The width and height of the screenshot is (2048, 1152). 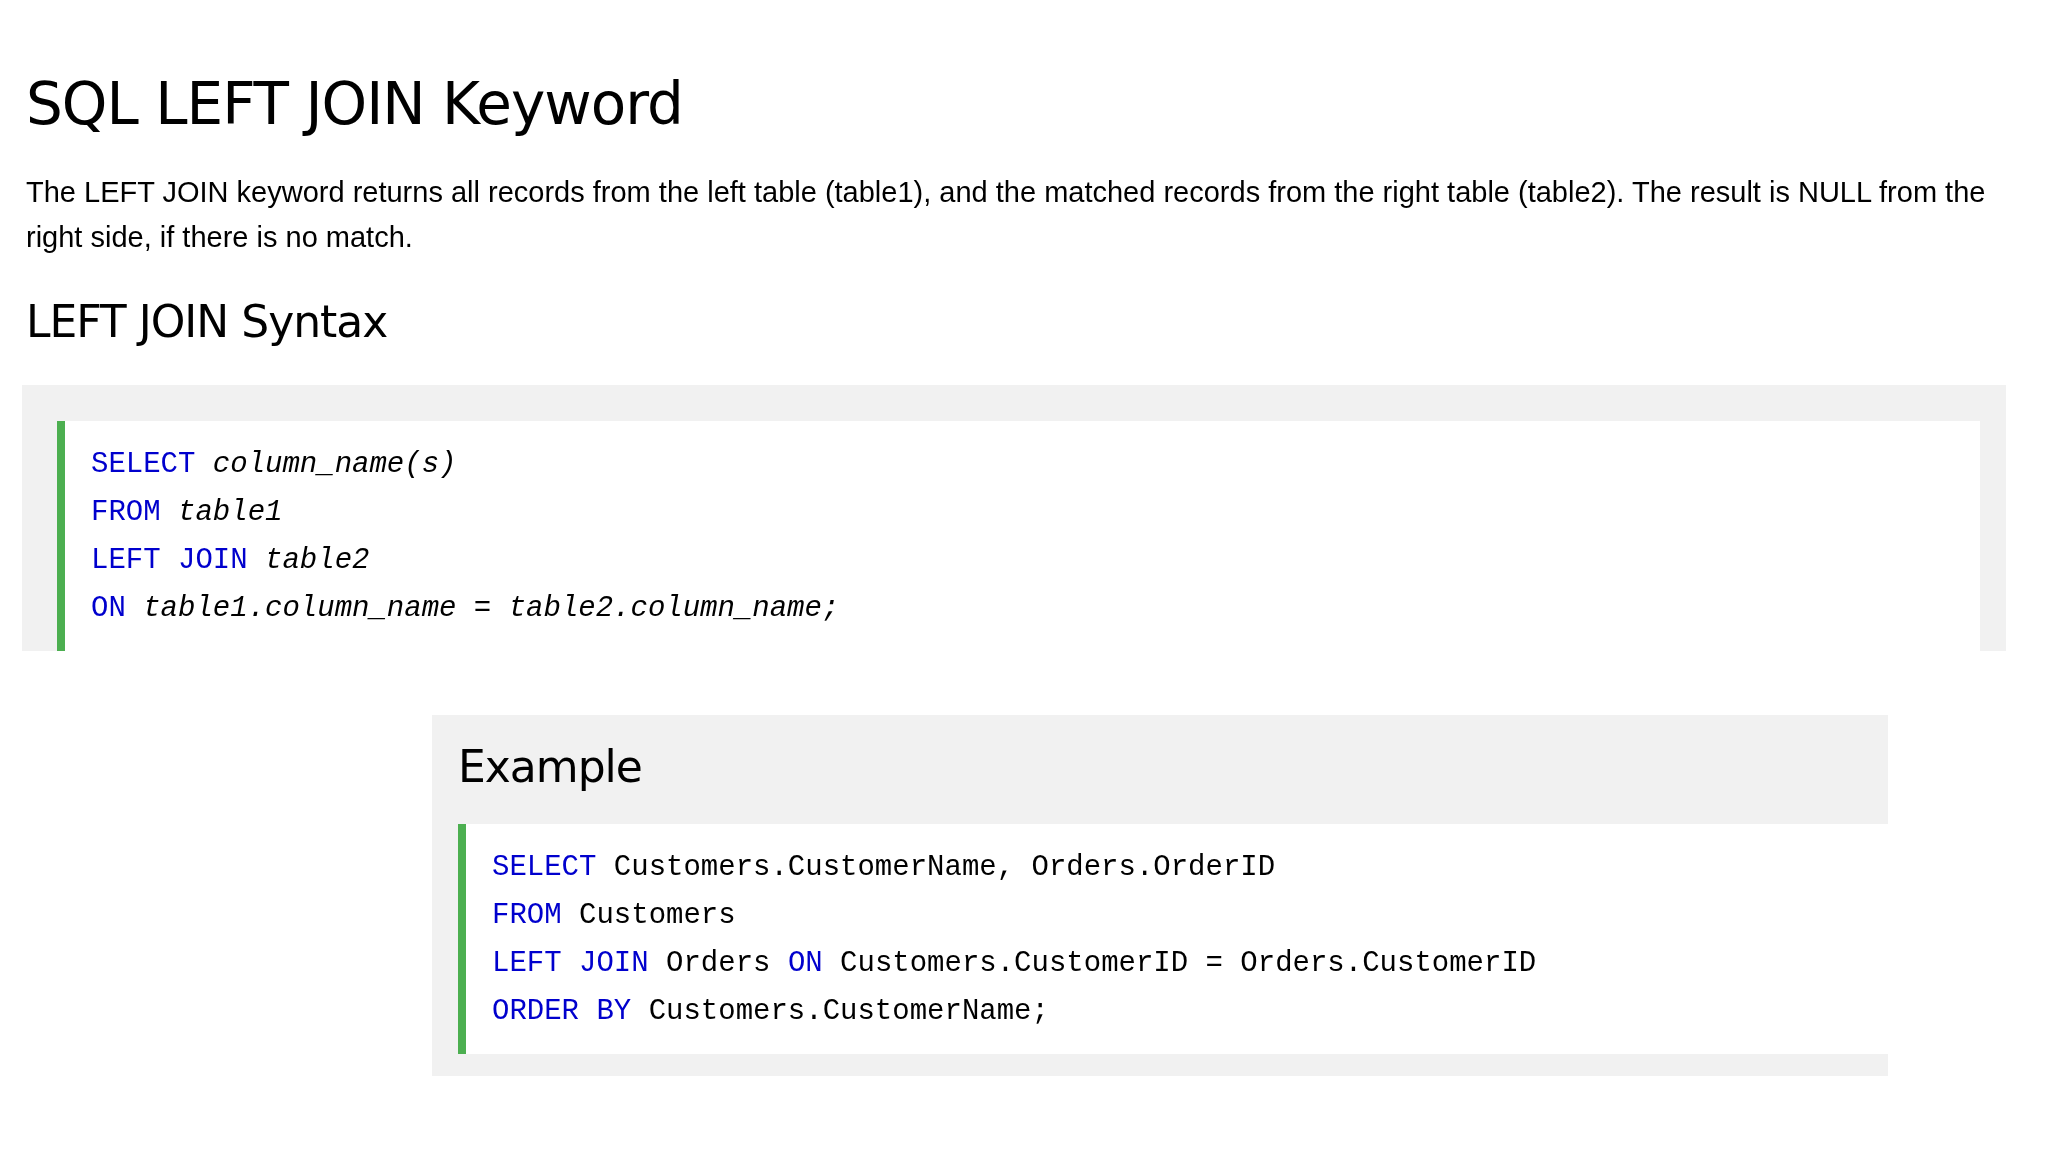 What do you see at coordinates (466, 608) in the screenshot?
I see `code-line: ON table1.column_name = table2.column_name;` at bounding box center [466, 608].